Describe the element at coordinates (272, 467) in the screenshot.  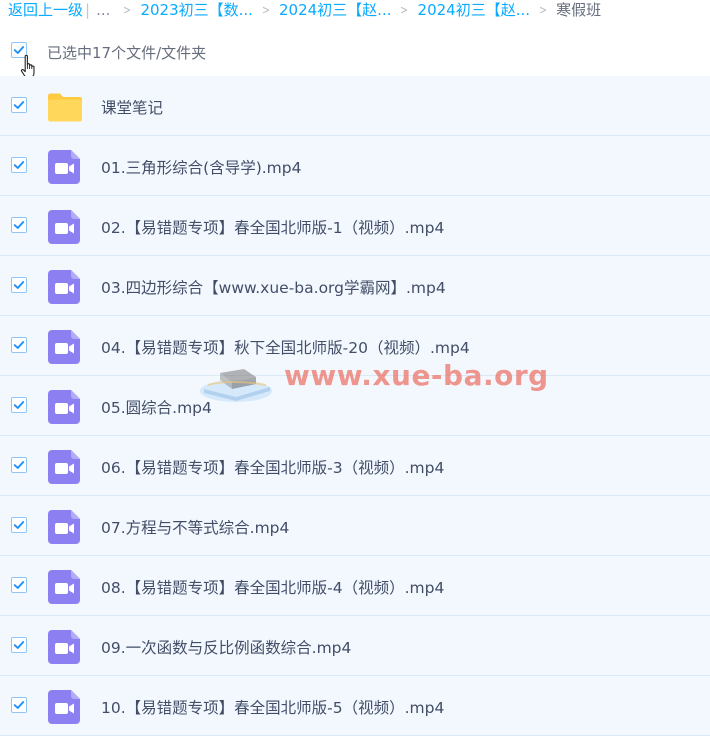
I see `file-name: 06.【易错题专项】春全国北师版-3（视频）.mp4` at that location.